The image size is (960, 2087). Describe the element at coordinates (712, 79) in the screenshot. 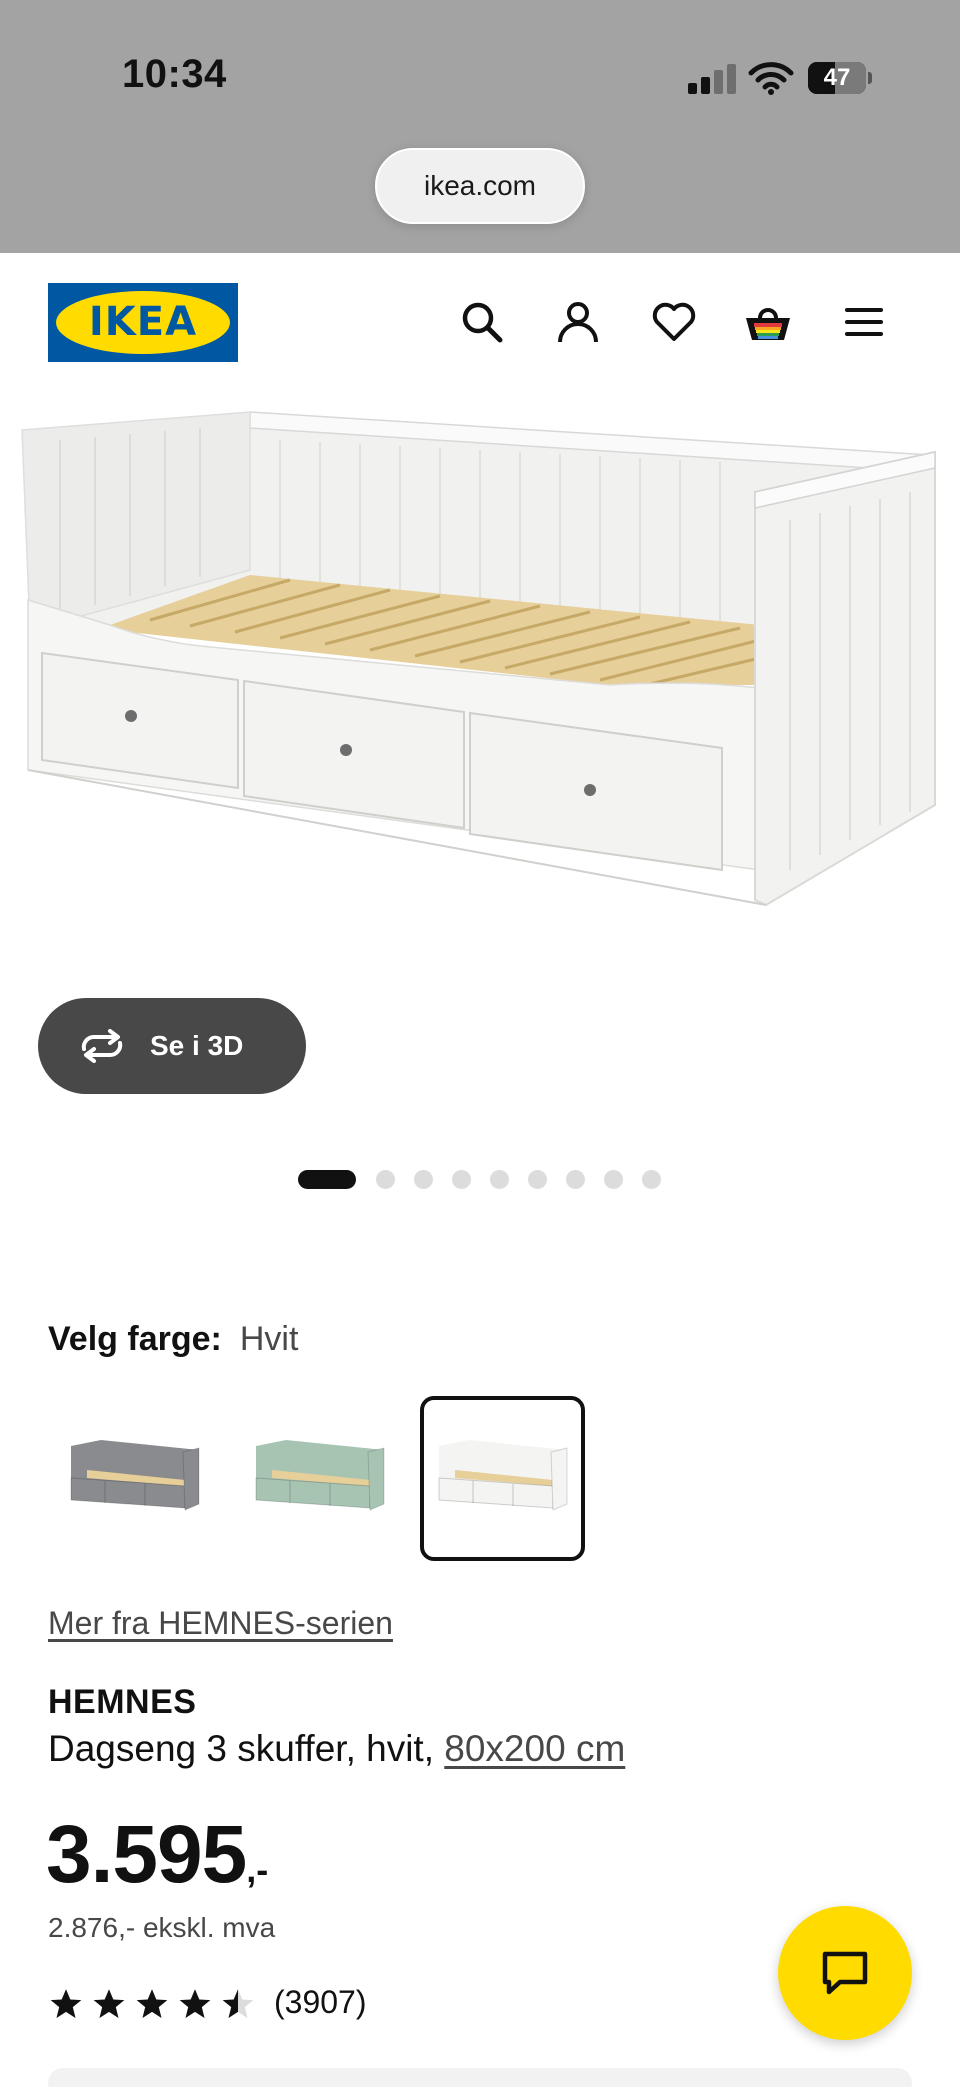

I see `cellular-signal-icon` at that location.